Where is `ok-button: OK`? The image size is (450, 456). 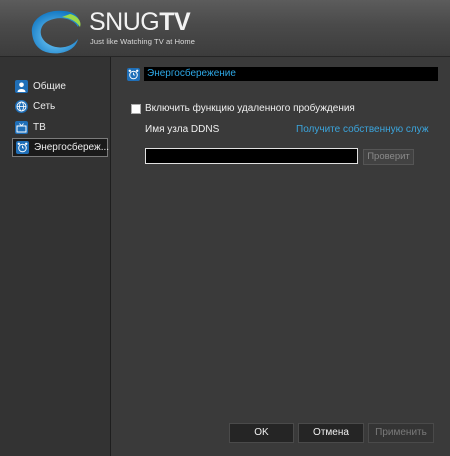 ok-button: OK is located at coordinates (261, 433).